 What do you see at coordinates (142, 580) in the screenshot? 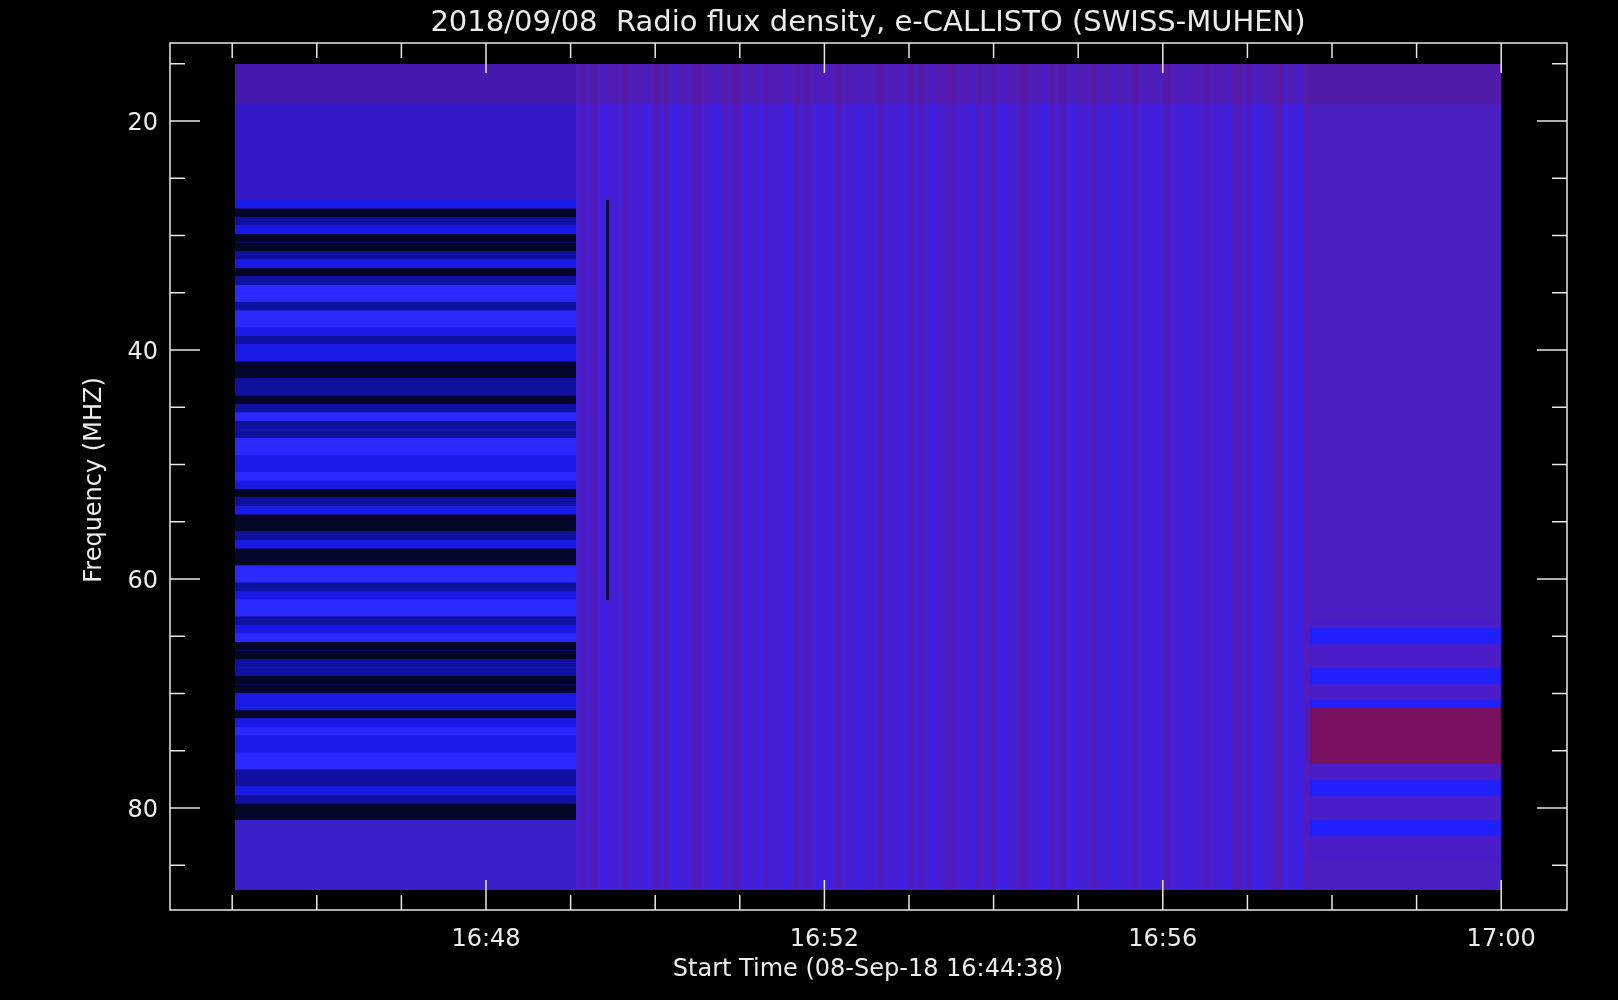
I see `y-tick-label: 60` at bounding box center [142, 580].